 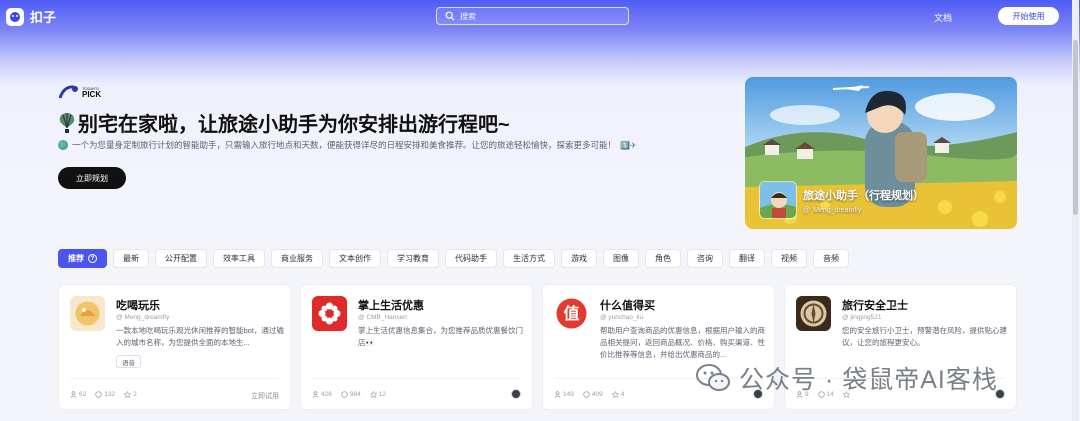 What do you see at coordinates (529, 258) in the screenshot?
I see `tab-lifestyle: 生活方式` at bounding box center [529, 258].